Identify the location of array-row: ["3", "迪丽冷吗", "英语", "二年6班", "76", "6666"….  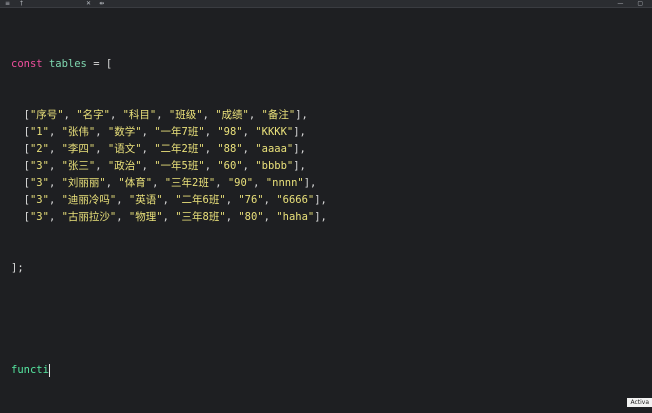
(169, 200).